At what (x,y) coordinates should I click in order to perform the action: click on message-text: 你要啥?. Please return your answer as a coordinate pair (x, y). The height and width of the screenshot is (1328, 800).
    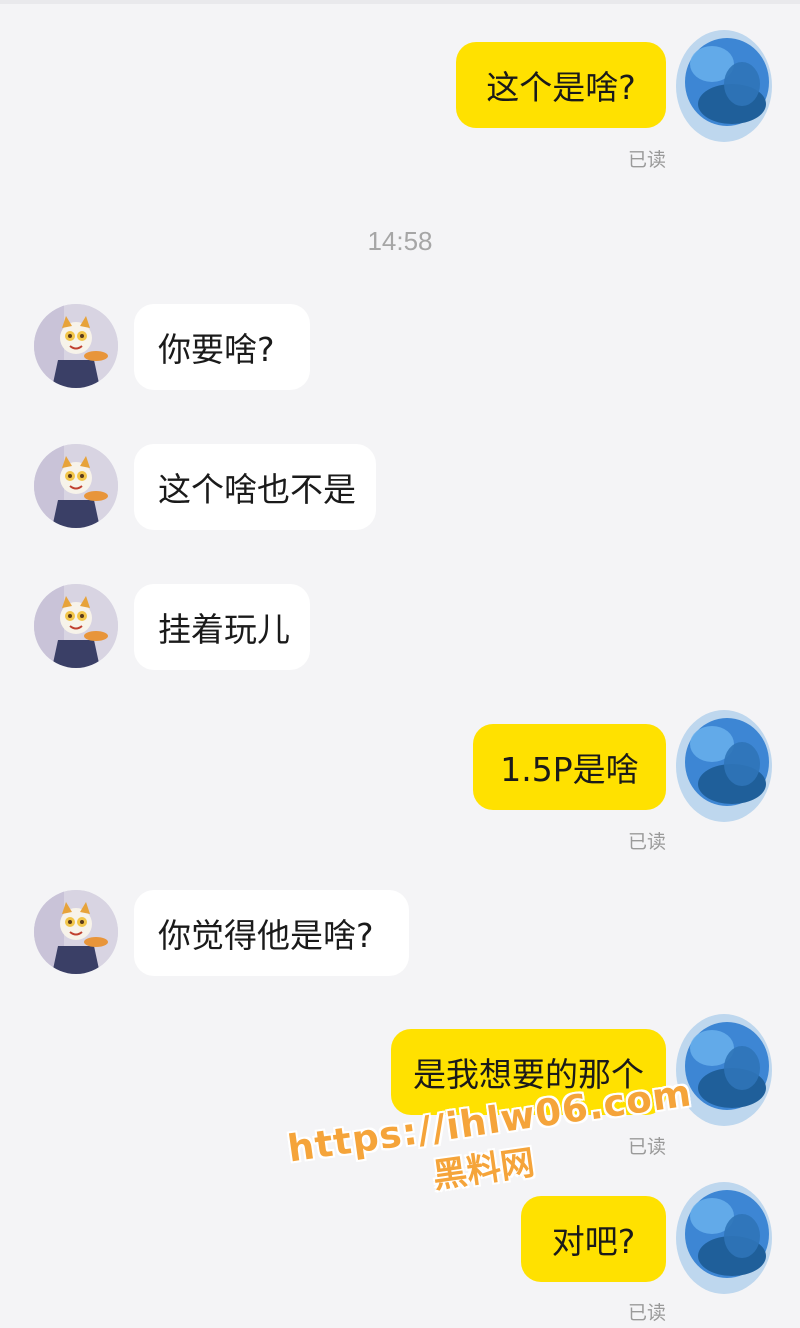
    Looking at the image, I should click on (216, 349).